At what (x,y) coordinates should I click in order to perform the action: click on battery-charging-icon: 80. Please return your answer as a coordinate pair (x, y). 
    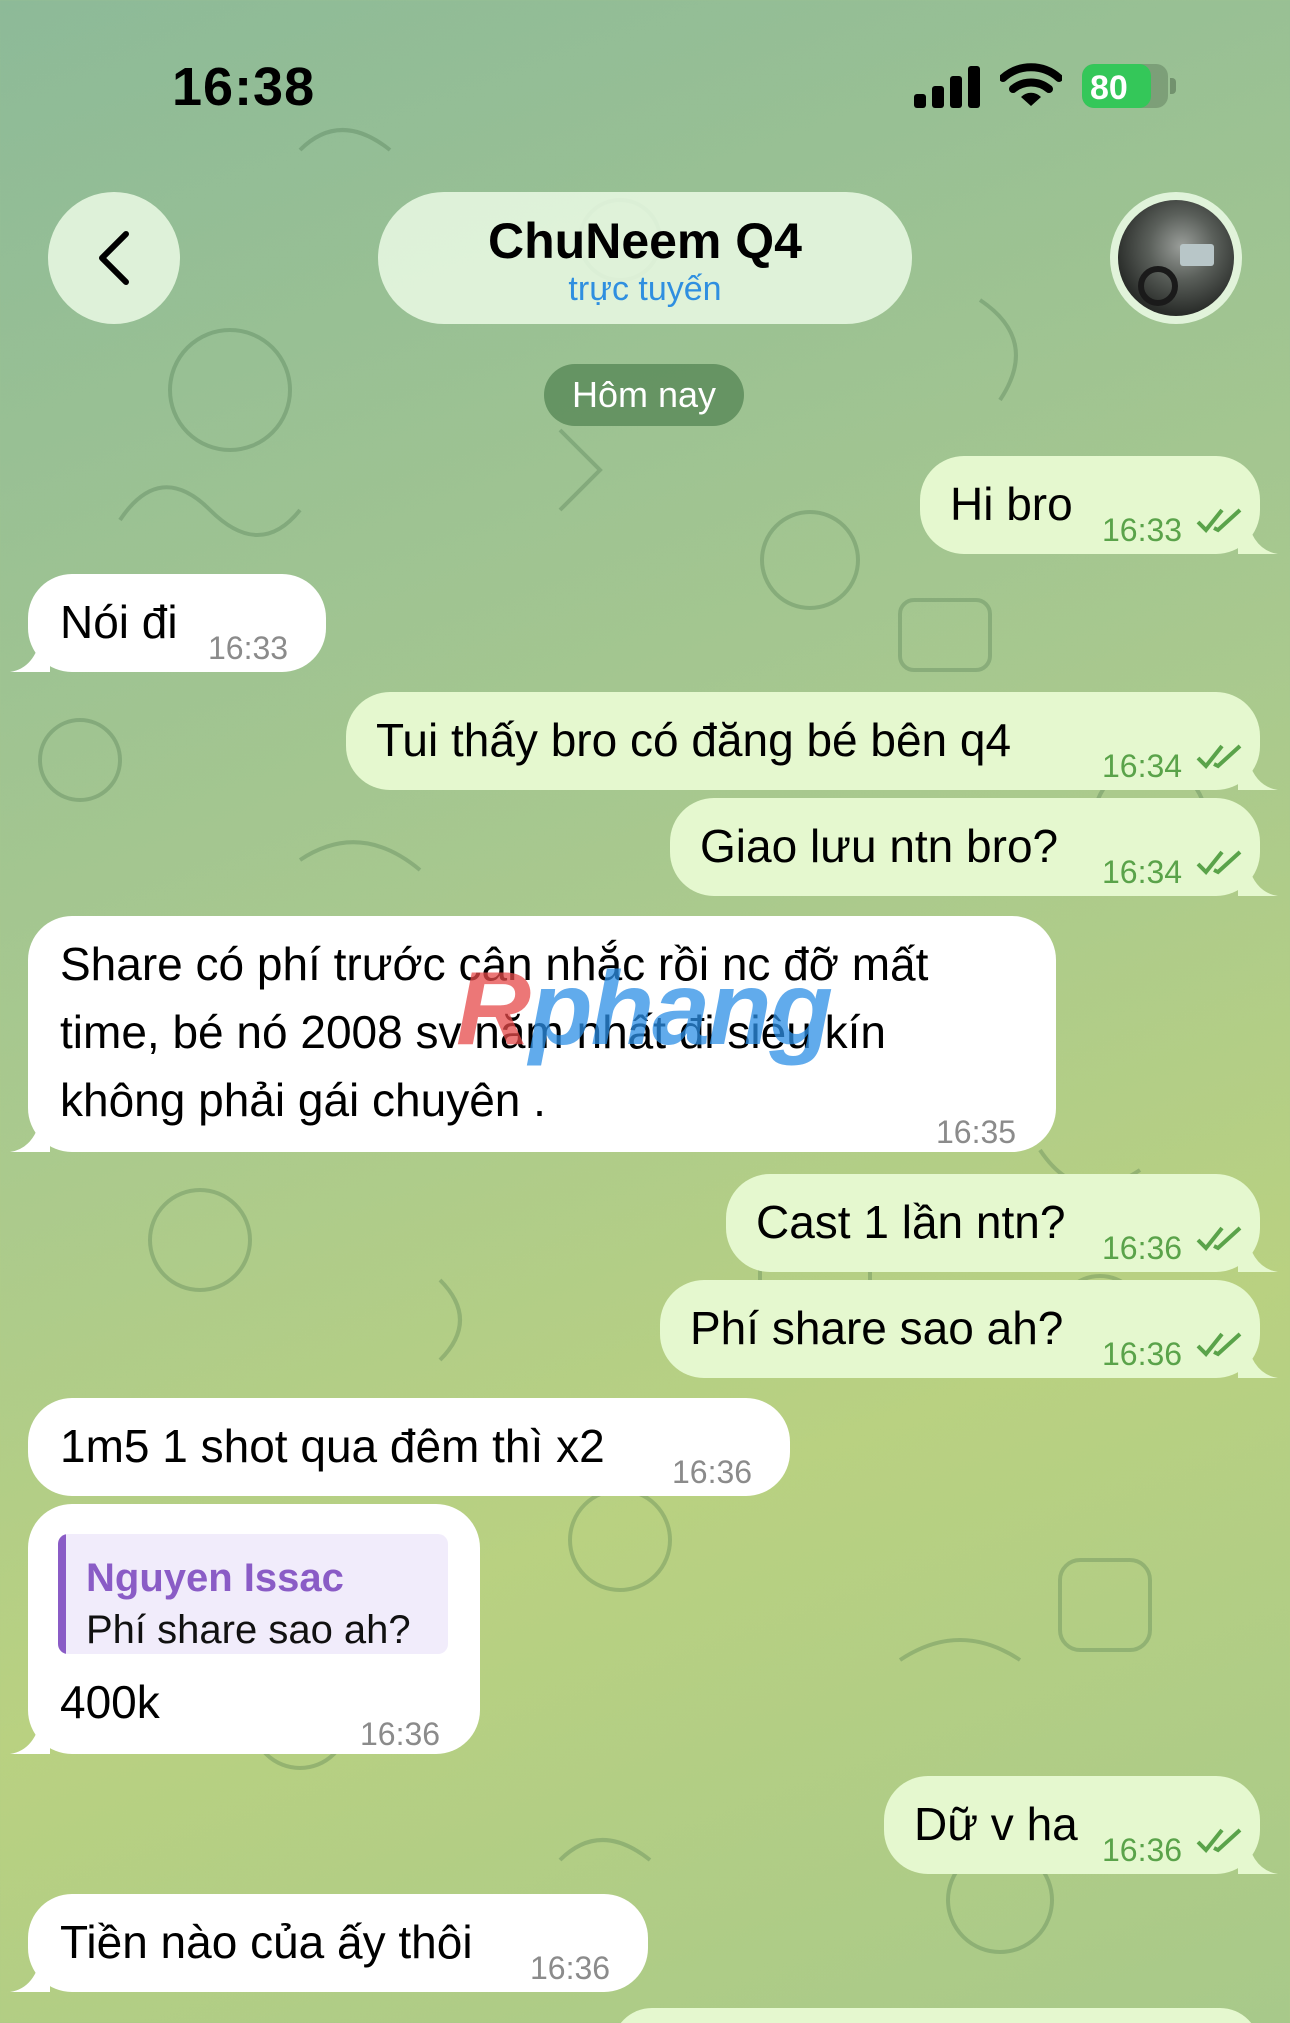
    Looking at the image, I should click on (1129, 86).